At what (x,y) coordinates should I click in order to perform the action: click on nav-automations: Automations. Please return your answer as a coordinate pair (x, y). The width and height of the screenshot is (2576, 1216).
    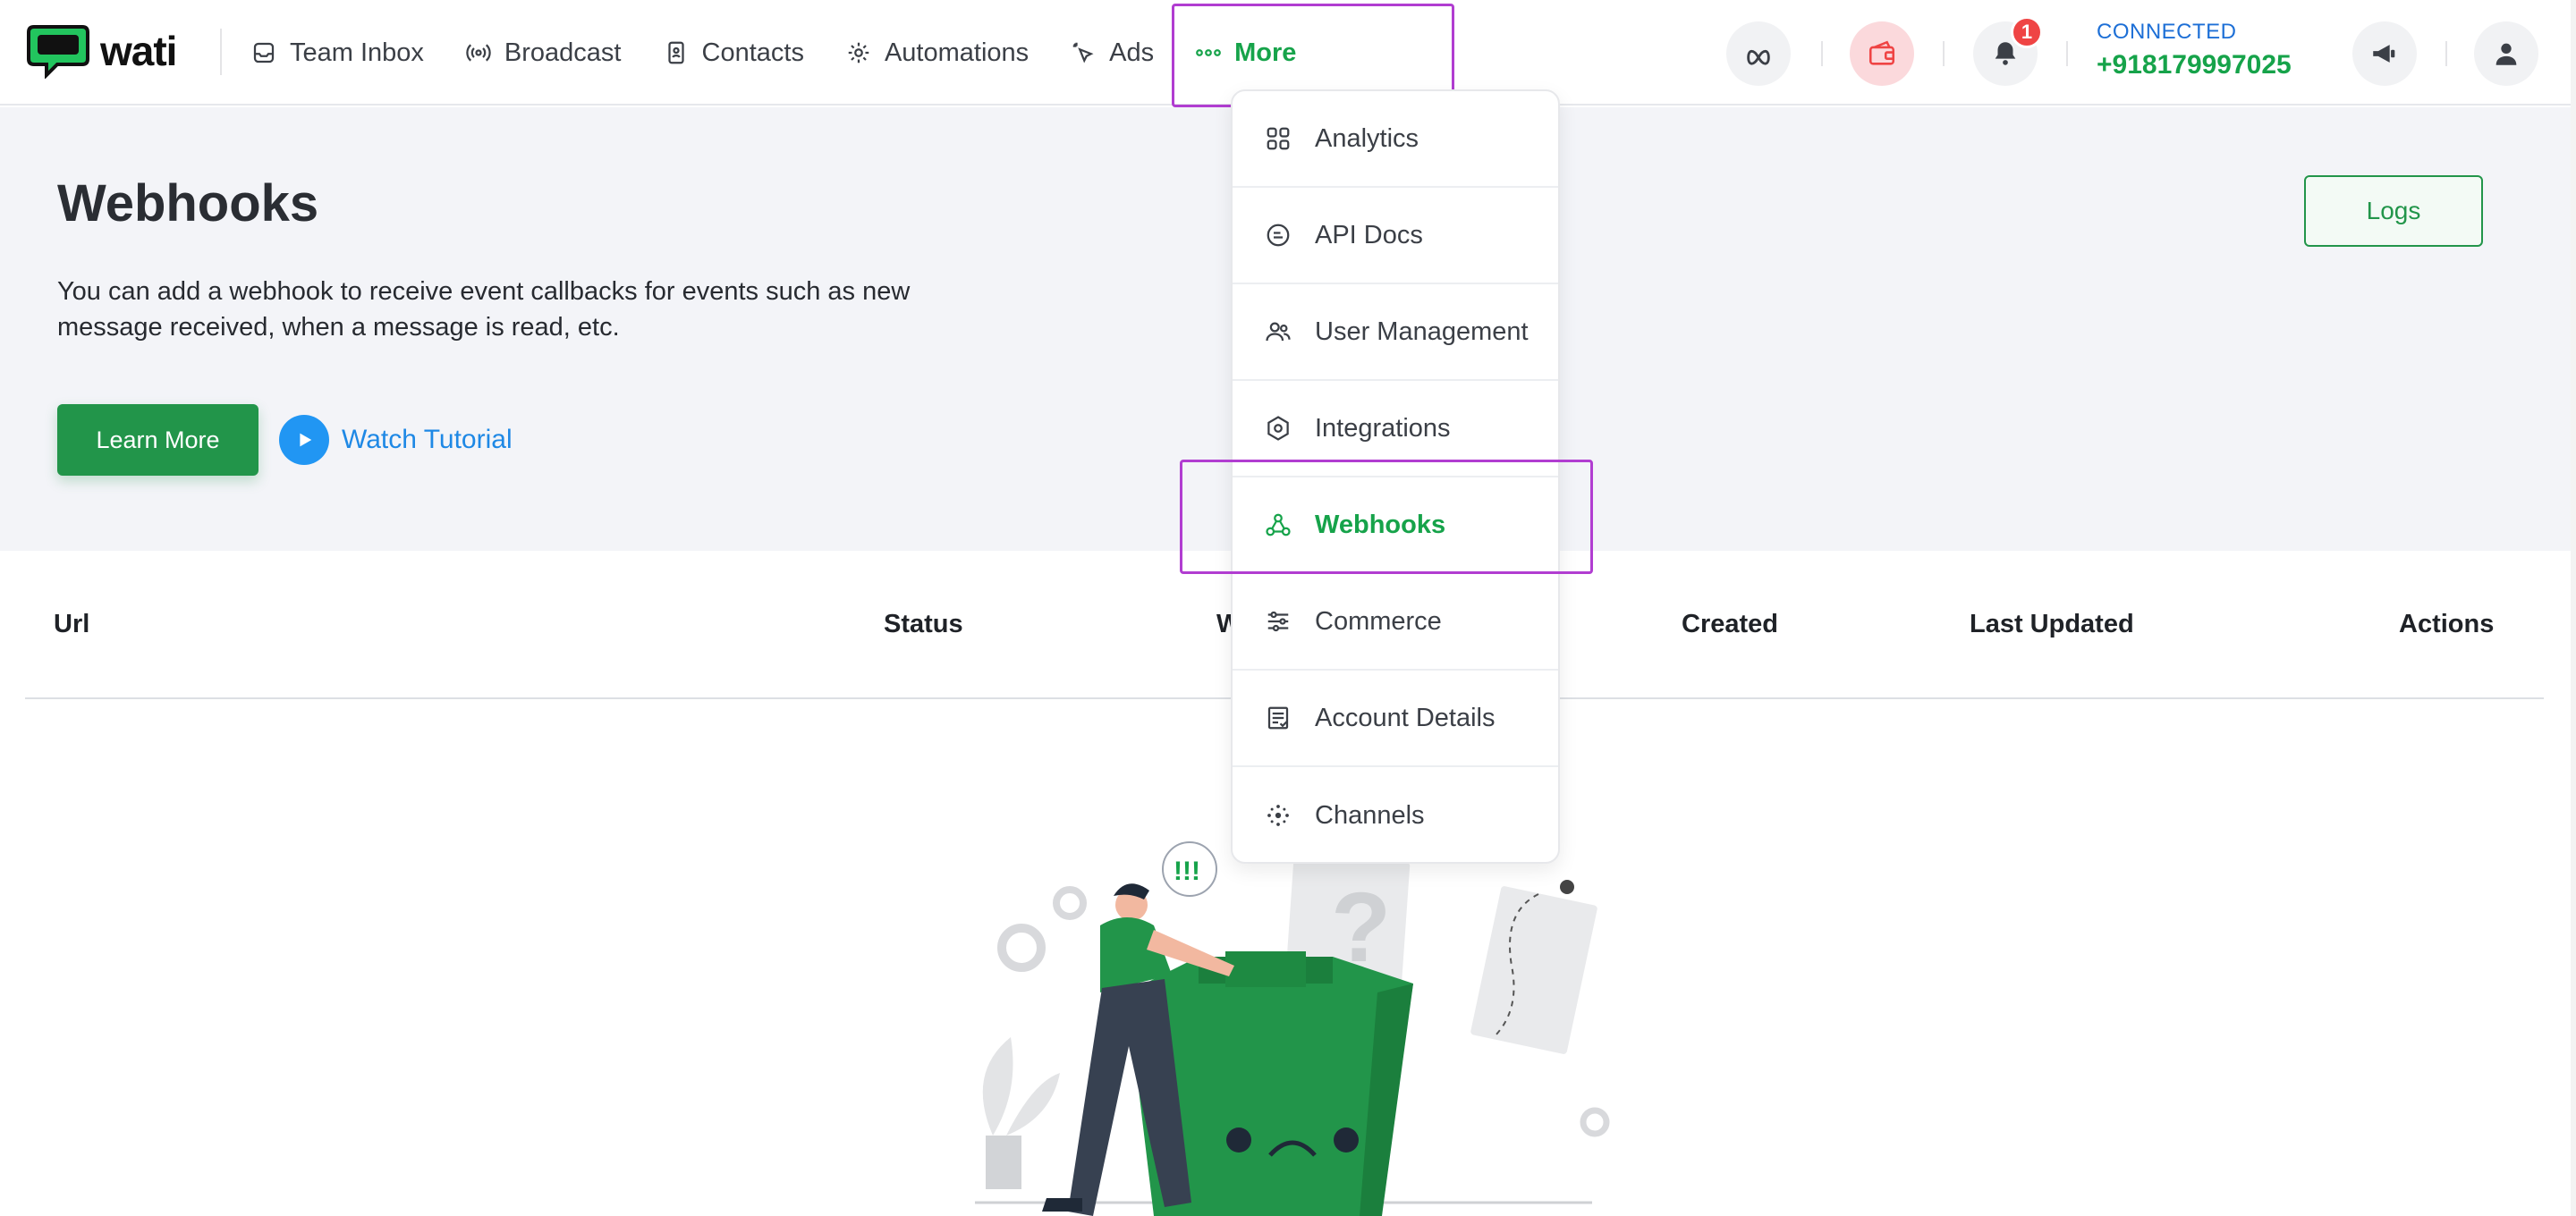
    Looking at the image, I should click on (937, 53).